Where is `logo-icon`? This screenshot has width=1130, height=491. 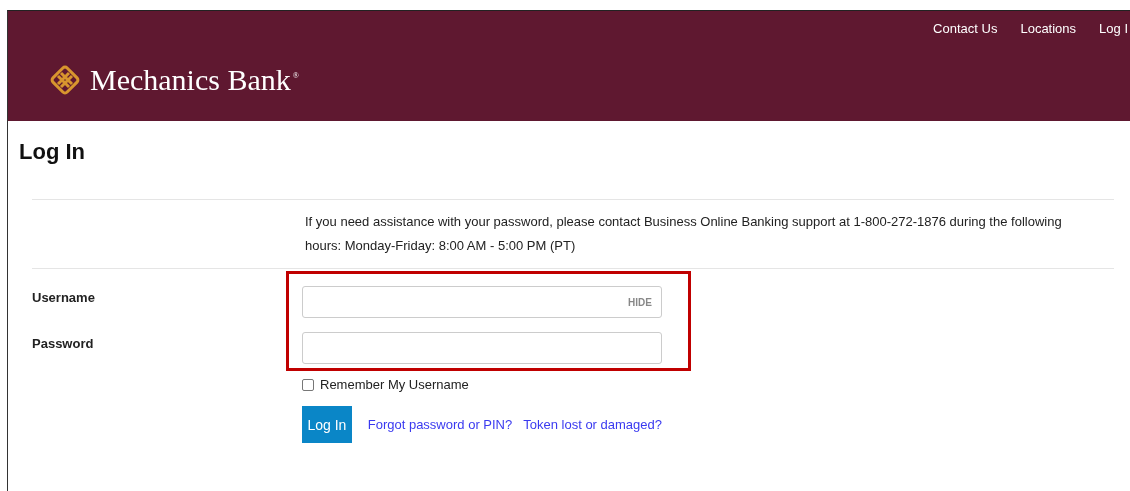 logo-icon is located at coordinates (65, 80).